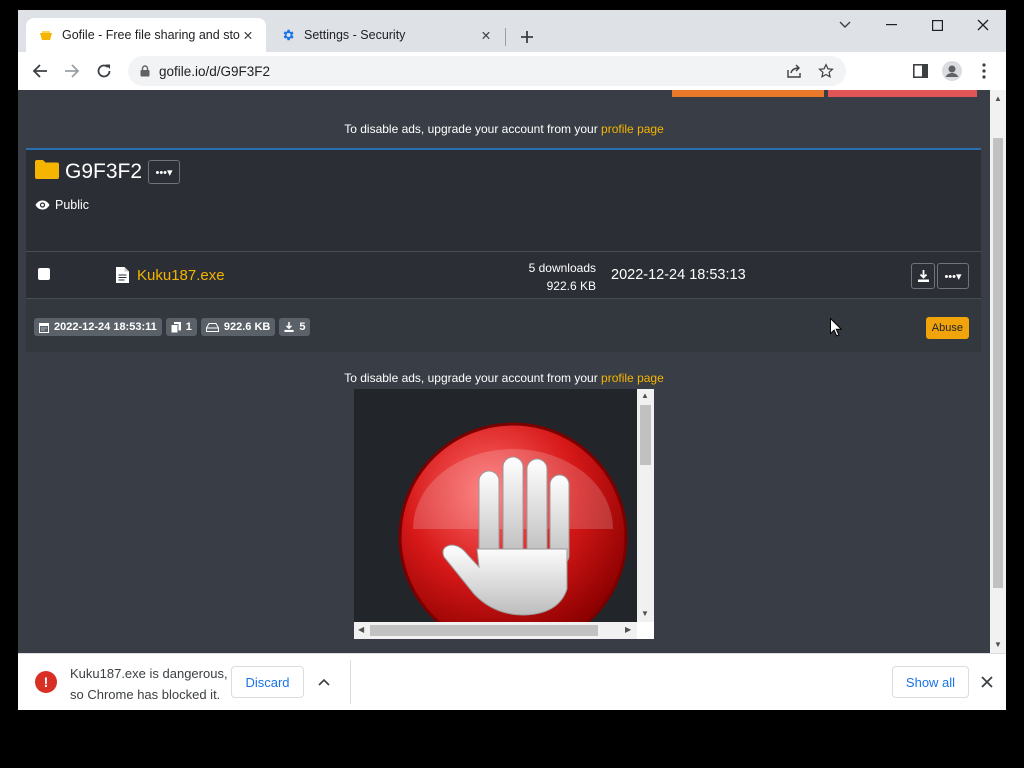  What do you see at coordinates (355, 35) in the screenshot?
I see `tab-title: Settings - Security` at bounding box center [355, 35].